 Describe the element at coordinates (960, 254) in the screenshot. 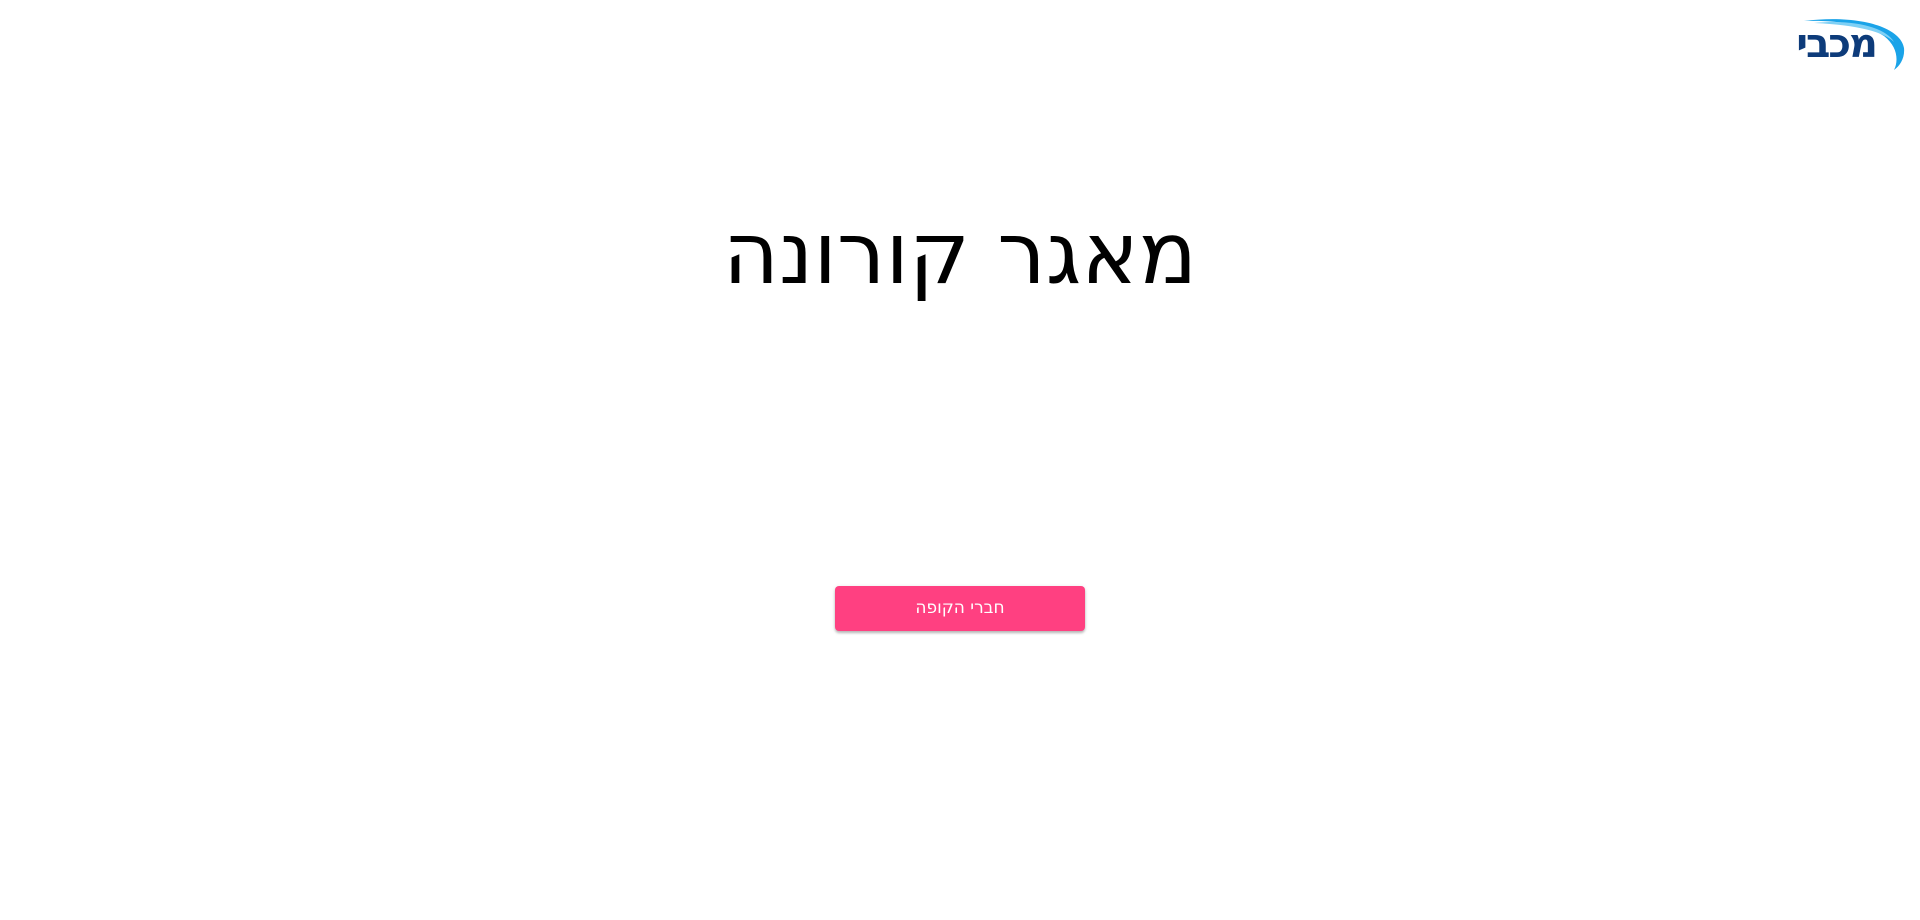

I see `page-title: מאגר קורונה` at that location.